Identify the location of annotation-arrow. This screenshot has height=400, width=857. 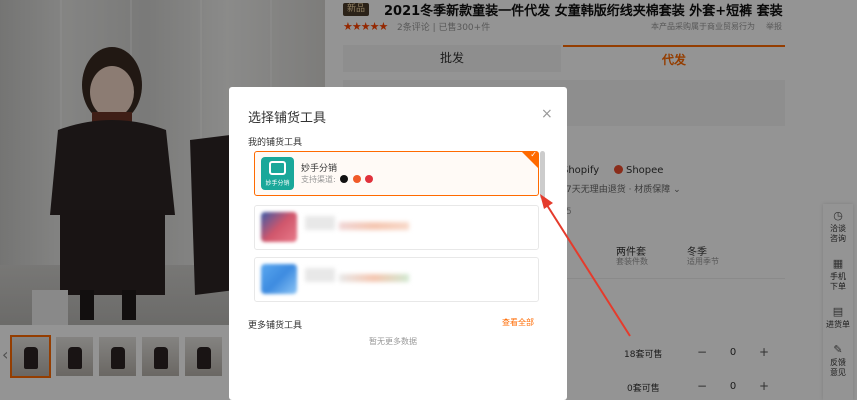
(585, 265).